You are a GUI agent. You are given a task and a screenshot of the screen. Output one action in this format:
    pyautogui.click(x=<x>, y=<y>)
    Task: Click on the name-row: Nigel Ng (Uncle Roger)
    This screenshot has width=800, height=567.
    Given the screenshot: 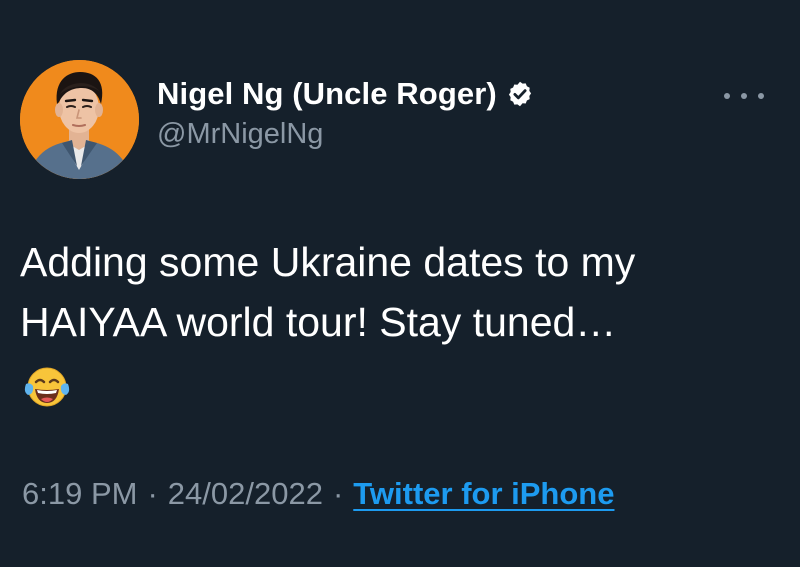 What is the action you would take?
    pyautogui.click(x=345, y=94)
    